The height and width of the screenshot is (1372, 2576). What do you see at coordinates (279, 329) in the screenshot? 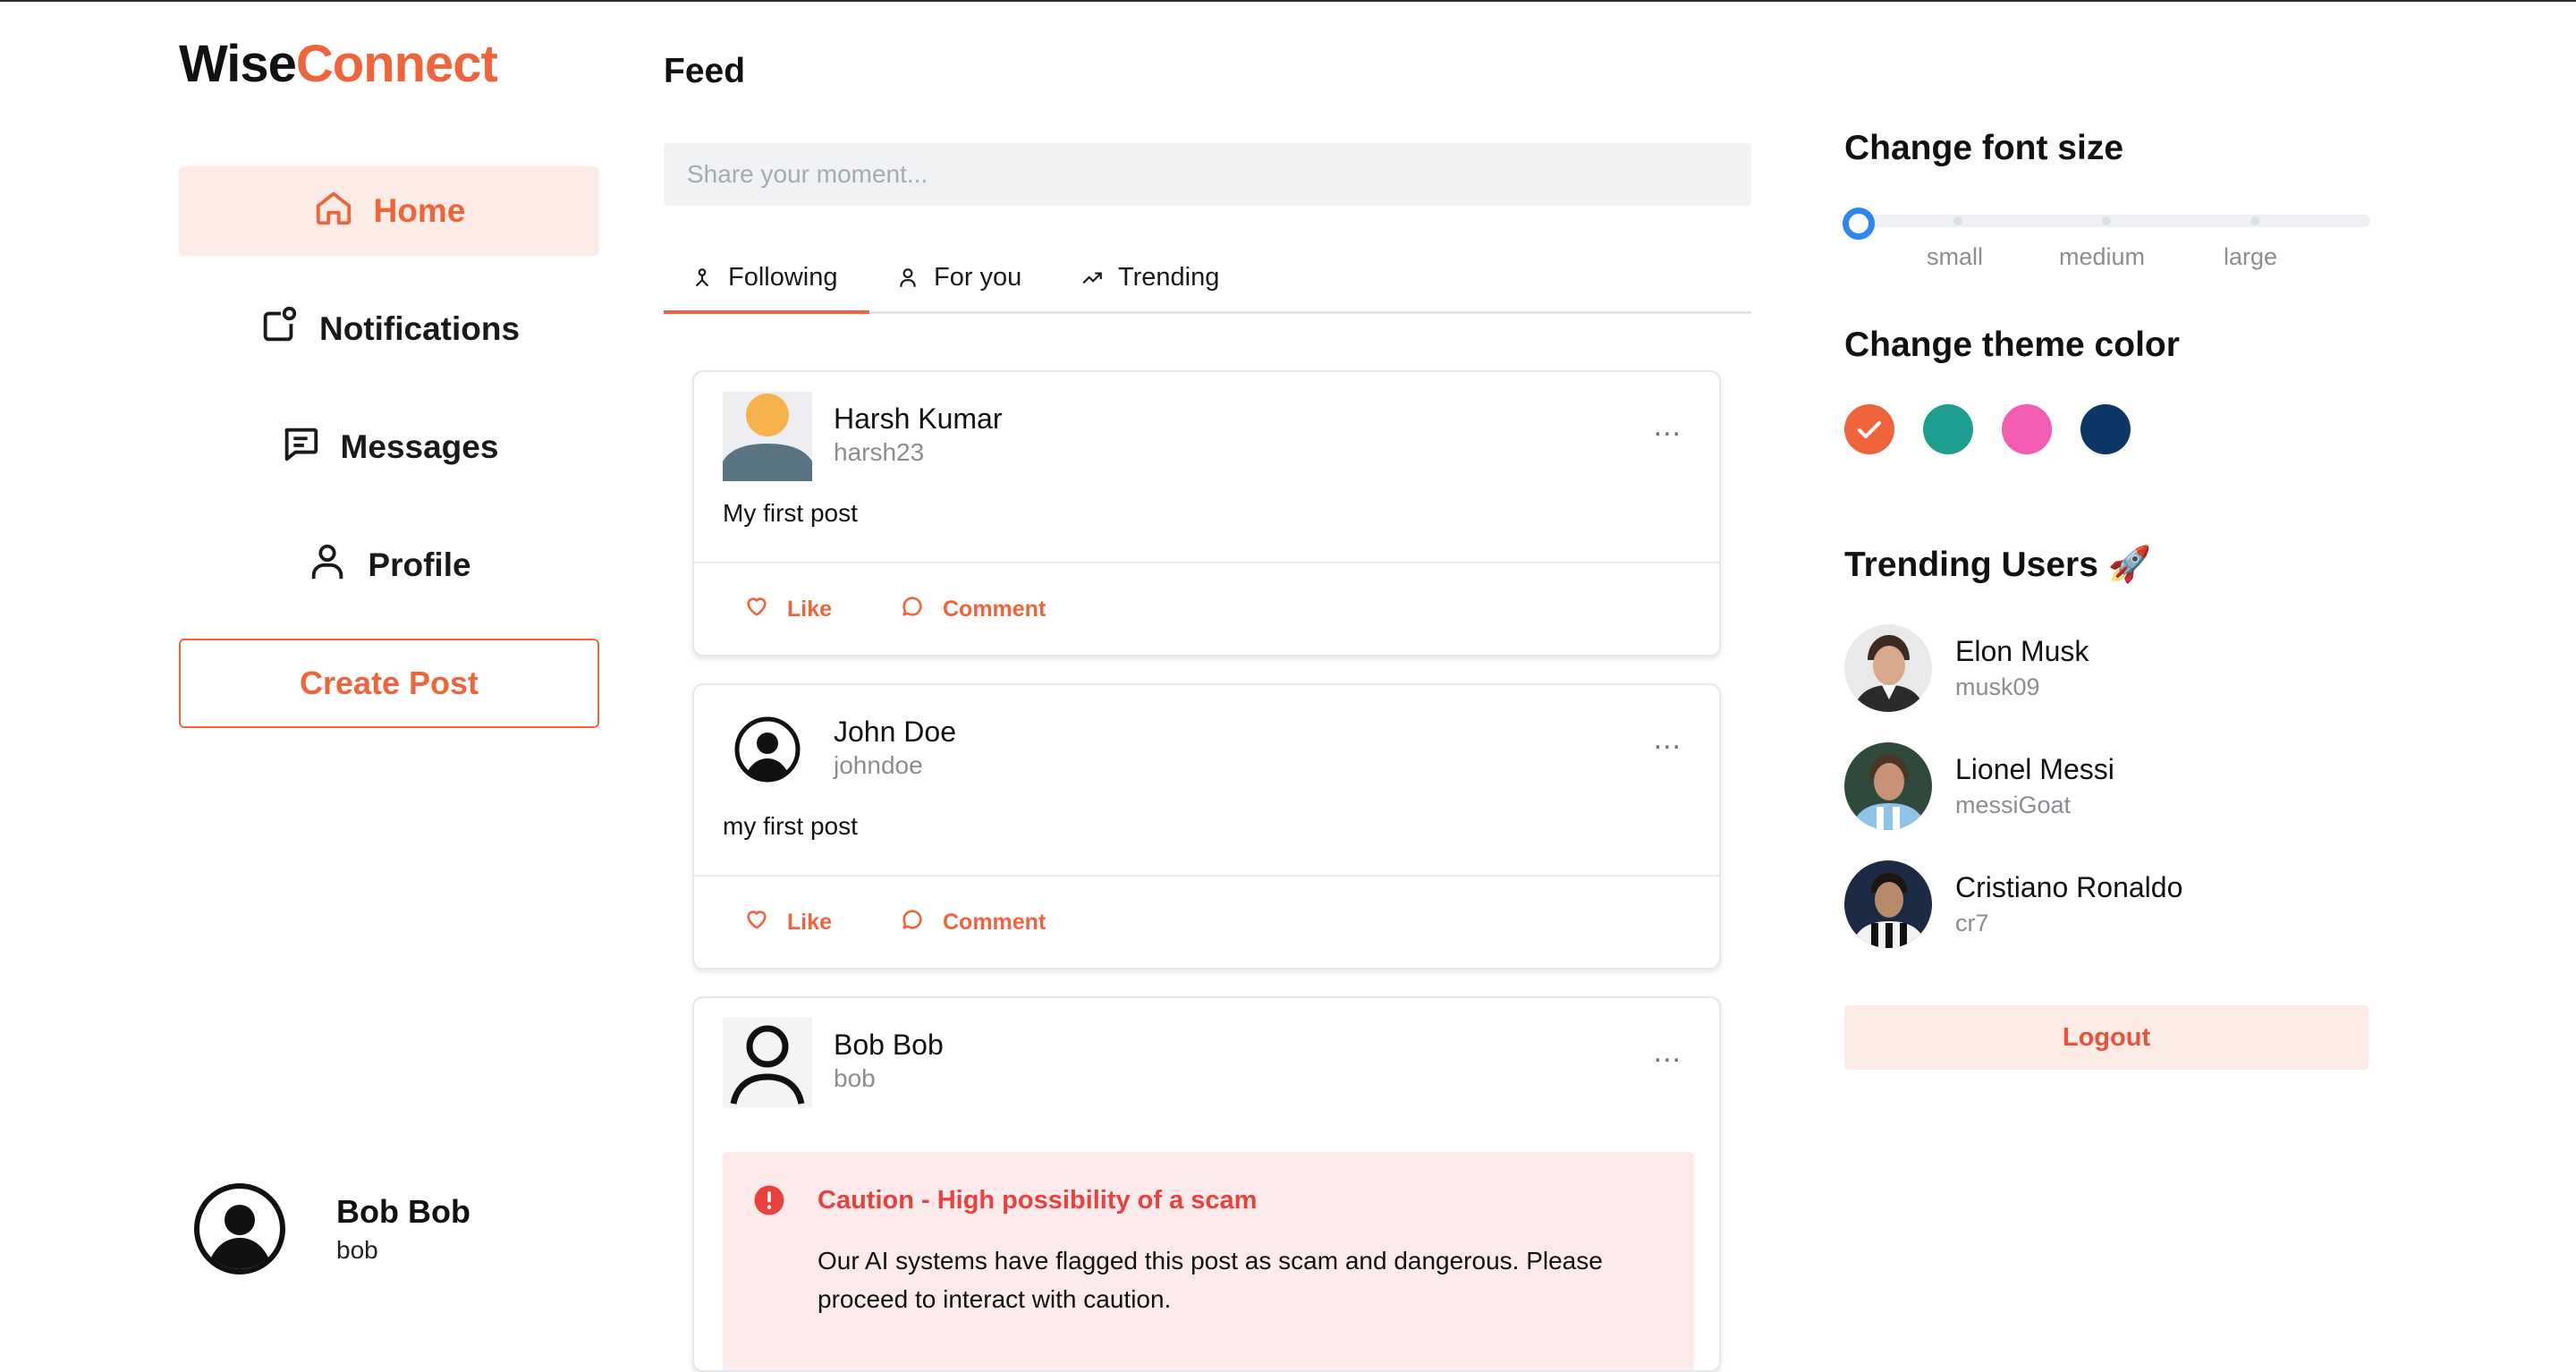
I see `notification-icon` at bounding box center [279, 329].